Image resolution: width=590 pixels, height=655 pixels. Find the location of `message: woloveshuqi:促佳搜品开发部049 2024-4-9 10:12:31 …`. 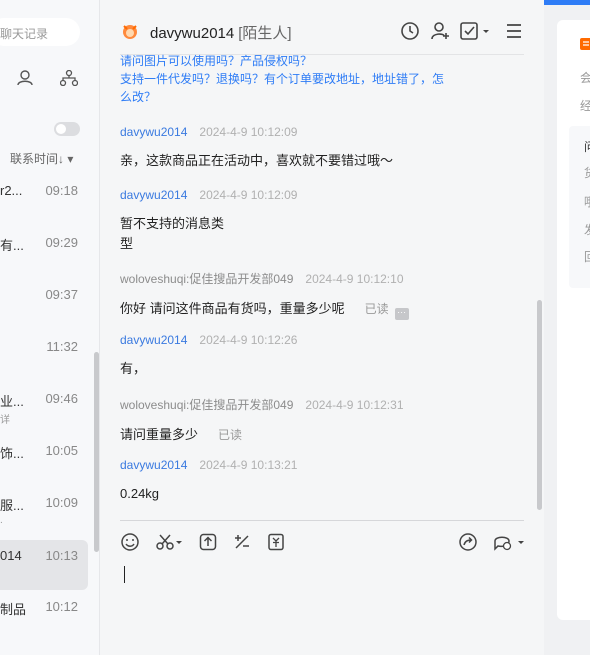

message: woloveshuqi:促佳搜品开发部049 2024-4-9 10:12:31 … is located at coordinates (322, 420).